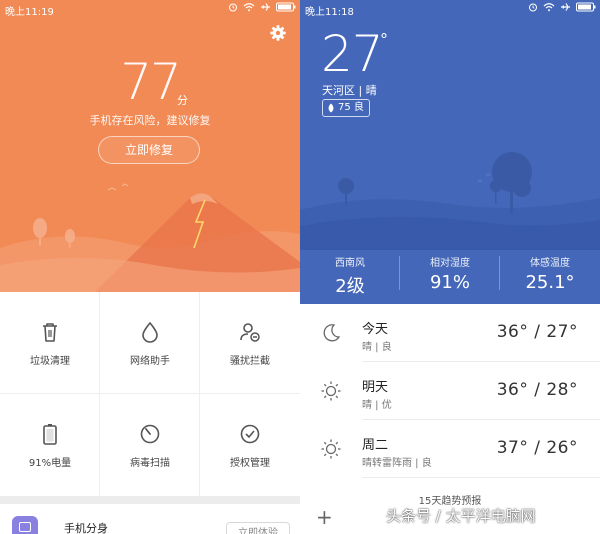 This screenshot has height=534, width=600. I want to click on status-bar: 晚上11:18, so click(450, 9).